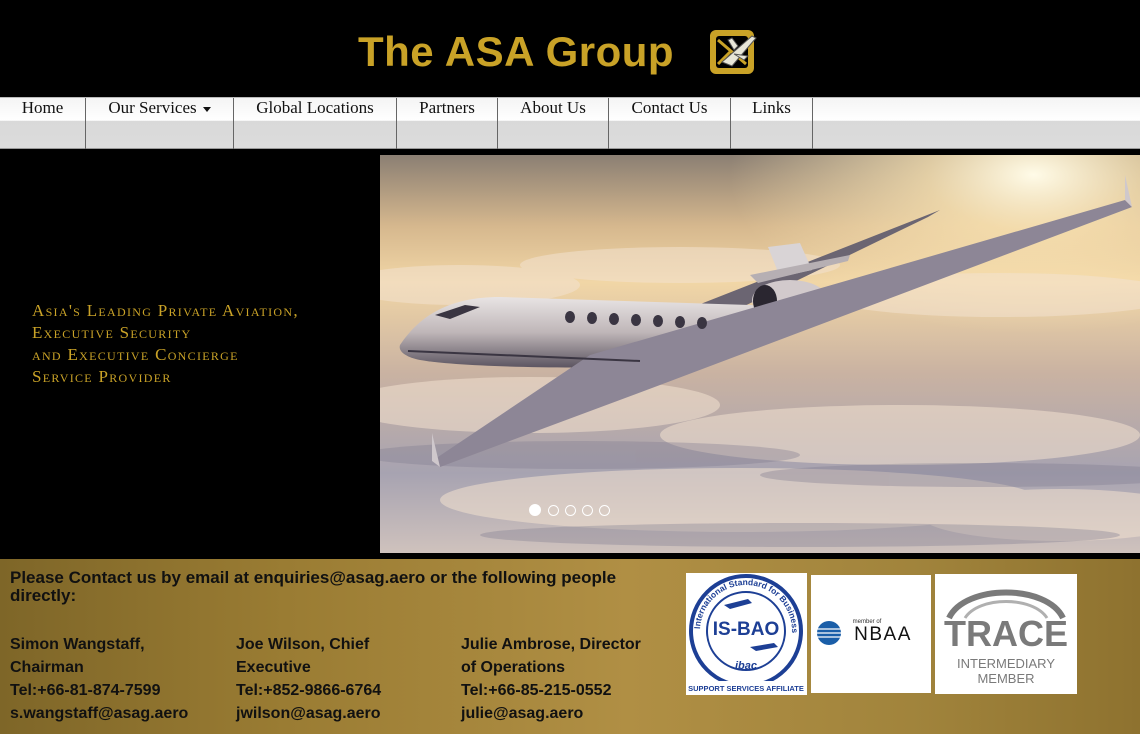  I want to click on contact-title: of Operations, so click(513, 667).